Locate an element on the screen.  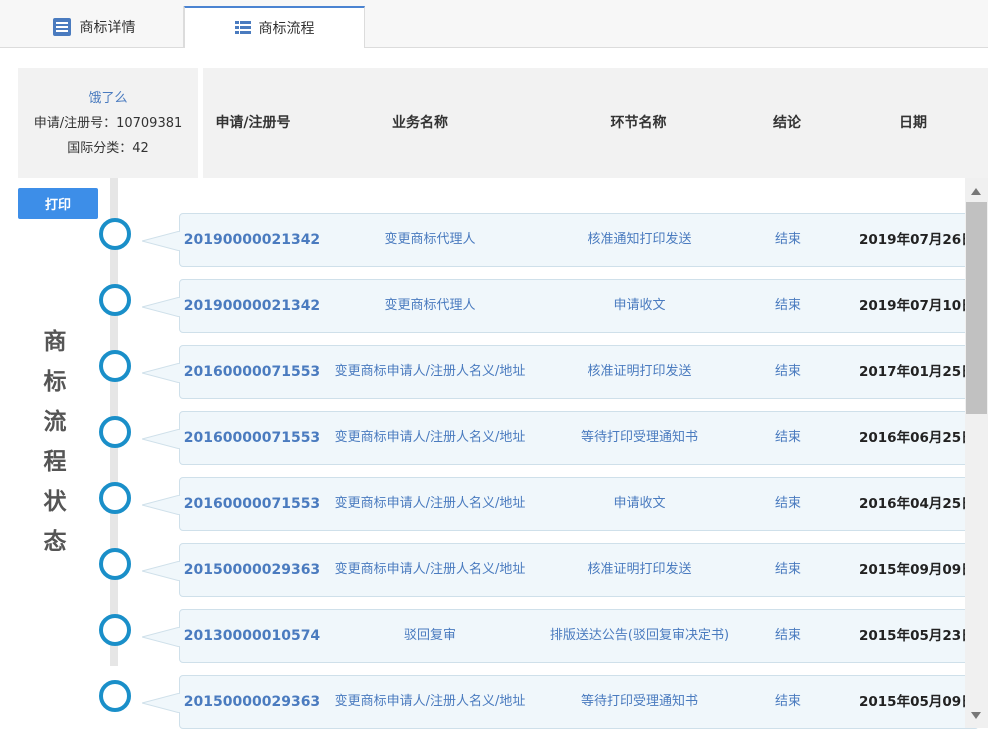
column-header-result: 结论 is located at coordinates (787, 123).